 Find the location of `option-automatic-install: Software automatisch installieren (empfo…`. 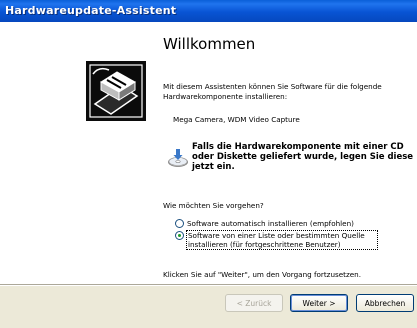

option-automatic-install: Software automatisch installieren (empfo… is located at coordinates (264, 223).